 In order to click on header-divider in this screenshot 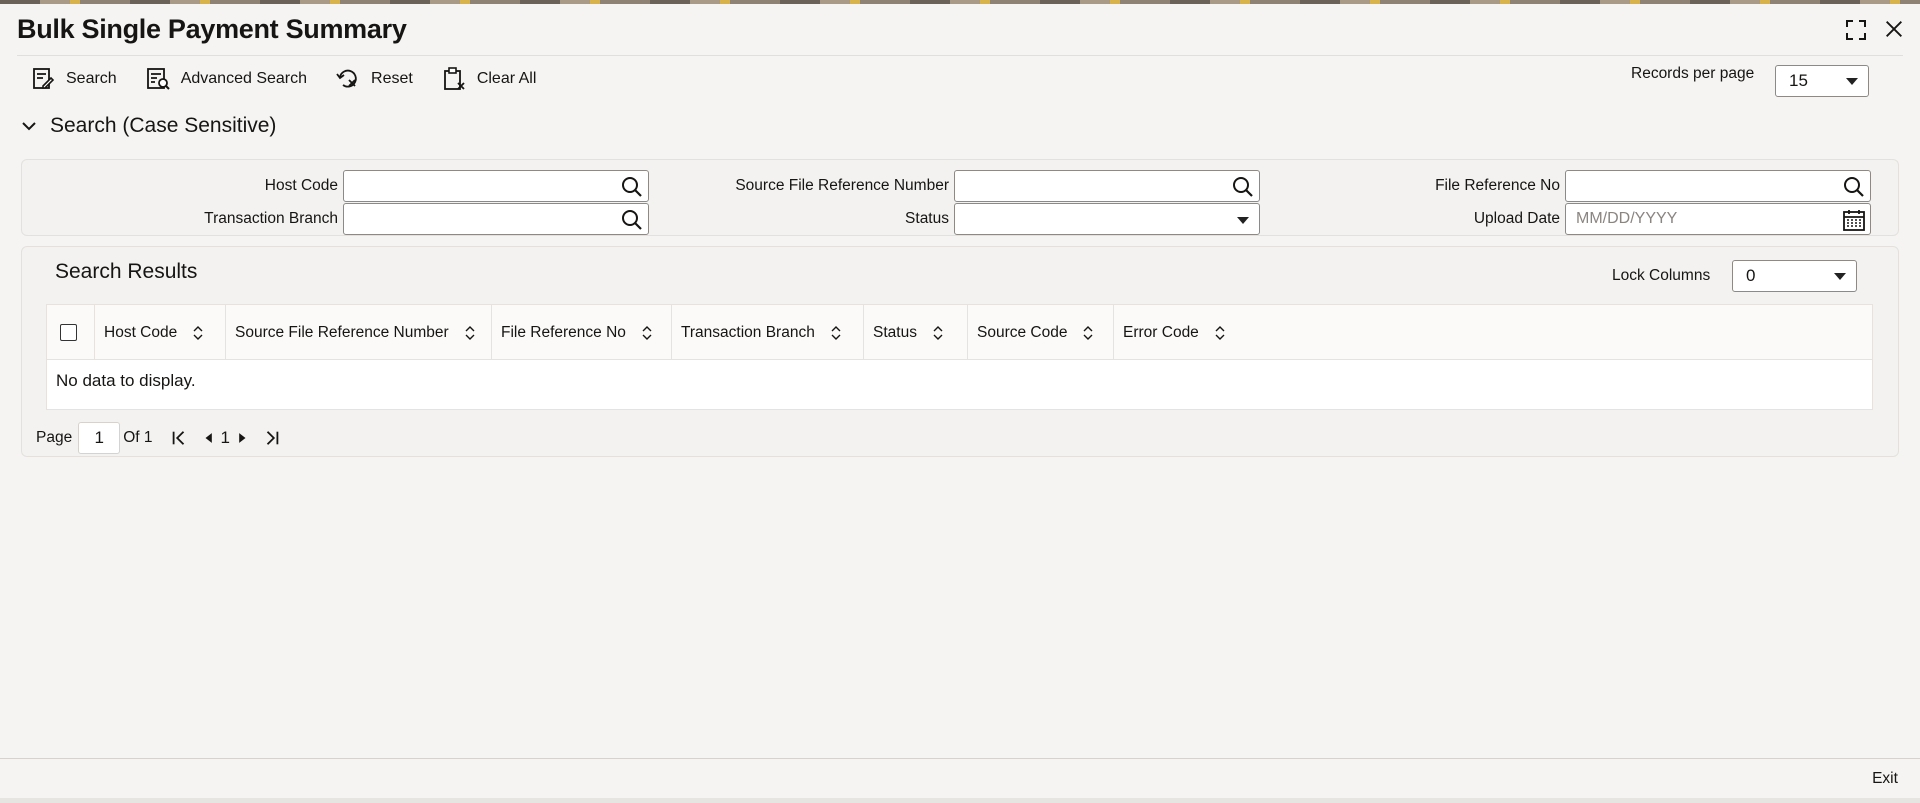, I will do `click(960, 55)`.